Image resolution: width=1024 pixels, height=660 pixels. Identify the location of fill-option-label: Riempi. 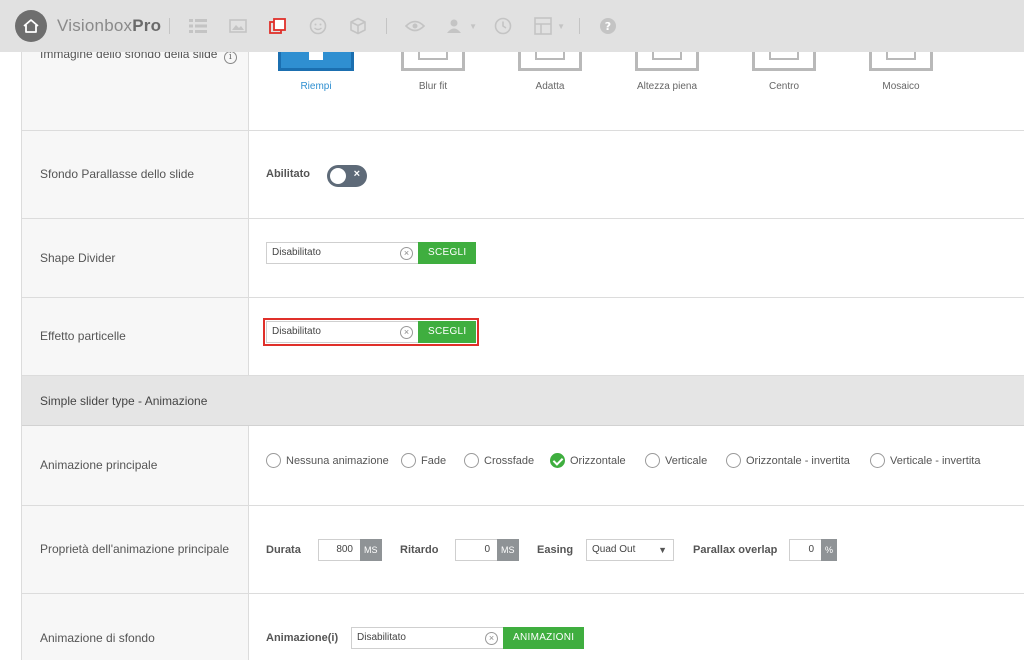
(316, 86).